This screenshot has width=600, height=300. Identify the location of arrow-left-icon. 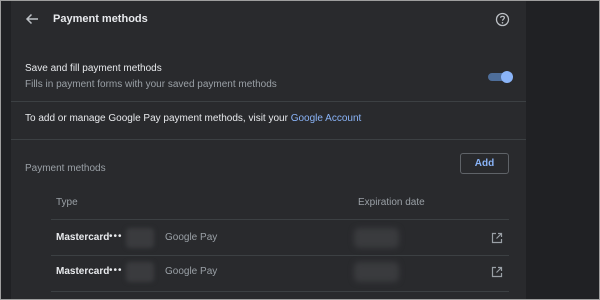
(32, 19).